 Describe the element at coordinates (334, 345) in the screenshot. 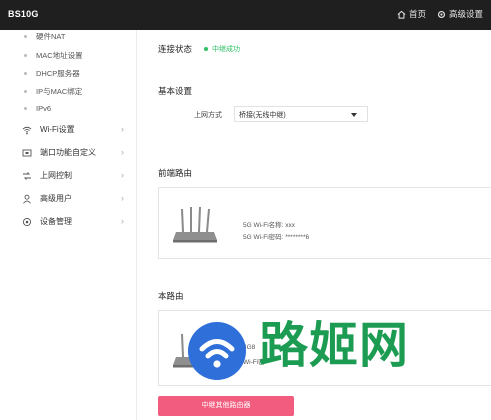

I see `watermark-text: 路姬网` at that location.